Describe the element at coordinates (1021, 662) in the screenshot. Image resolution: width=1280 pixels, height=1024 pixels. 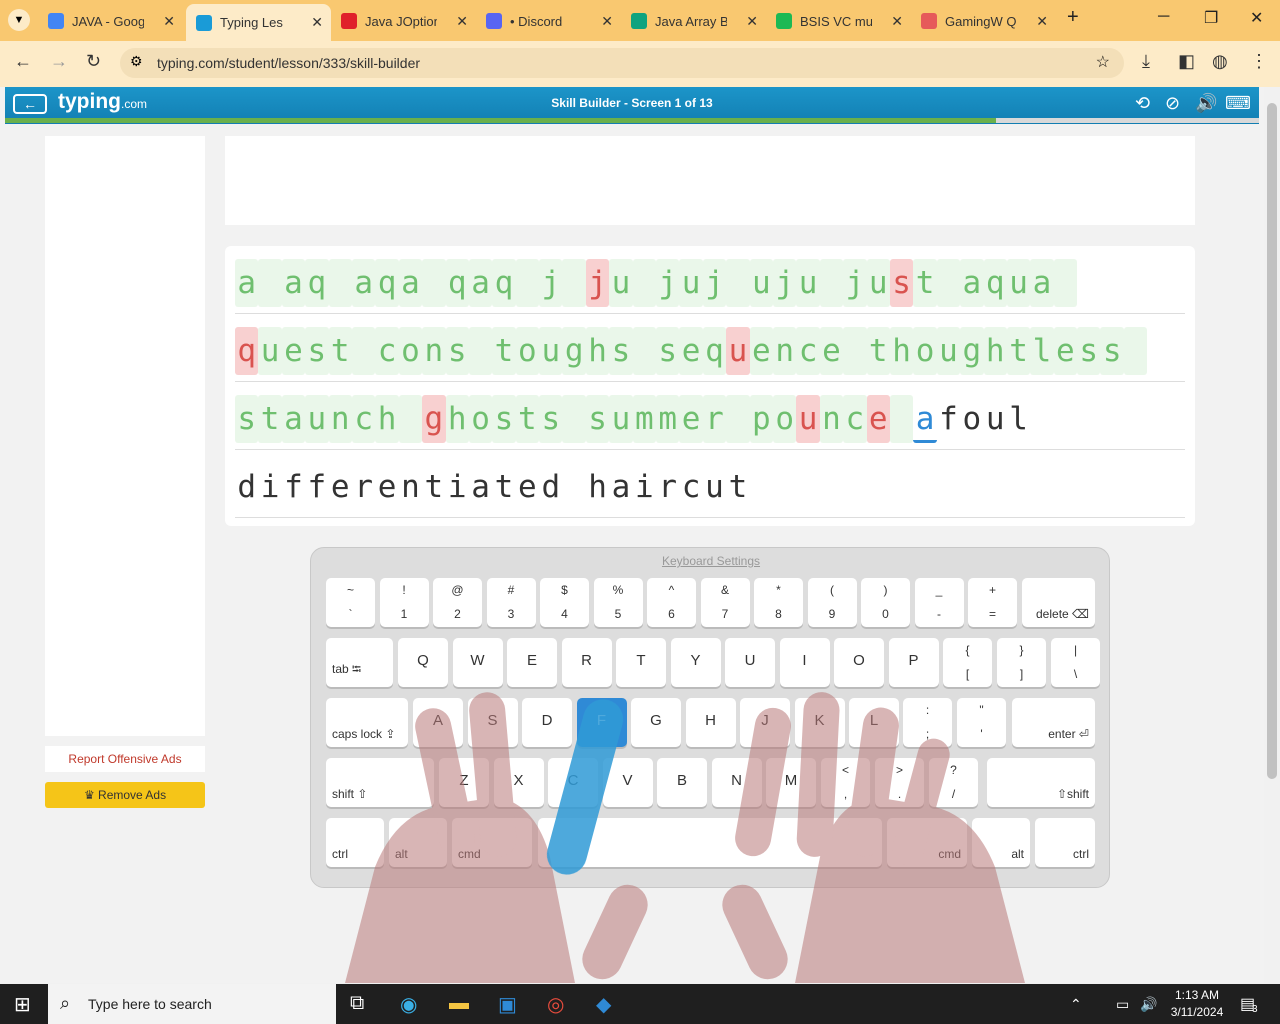
I see `key: }]` at that location.